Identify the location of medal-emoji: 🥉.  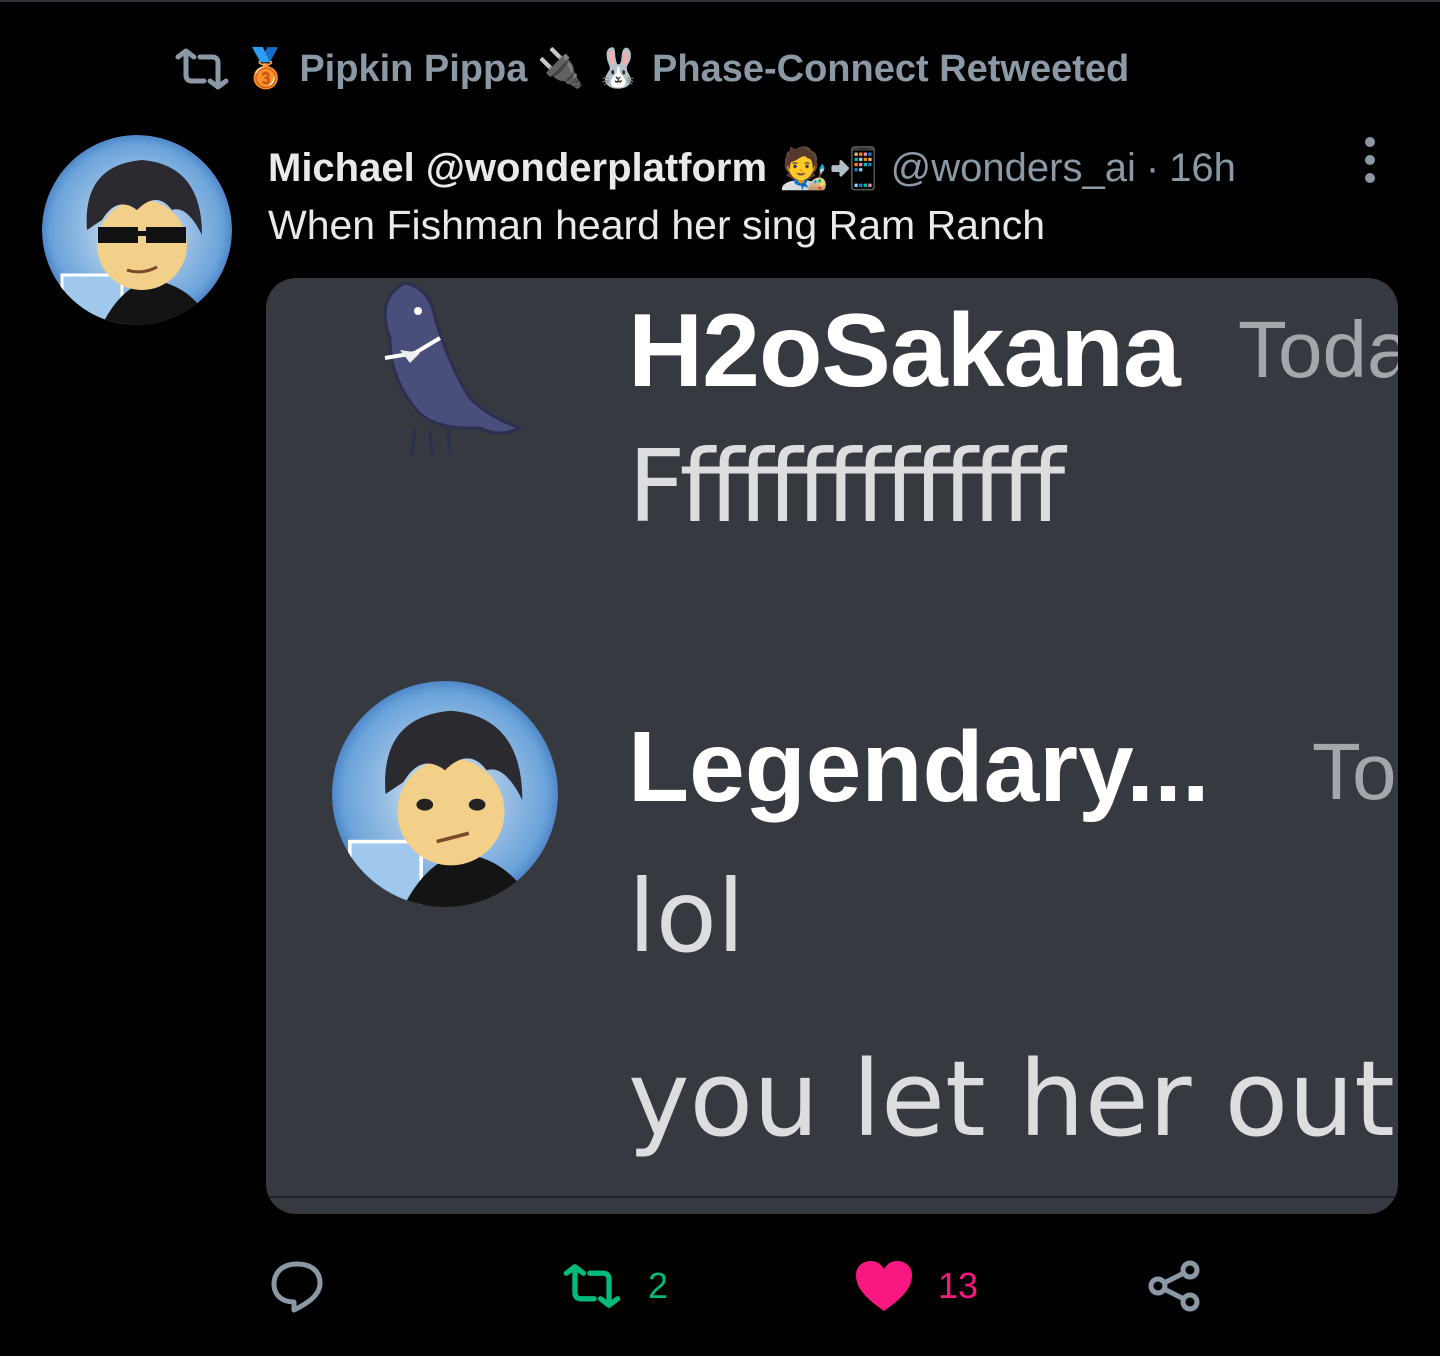
(266, 69).